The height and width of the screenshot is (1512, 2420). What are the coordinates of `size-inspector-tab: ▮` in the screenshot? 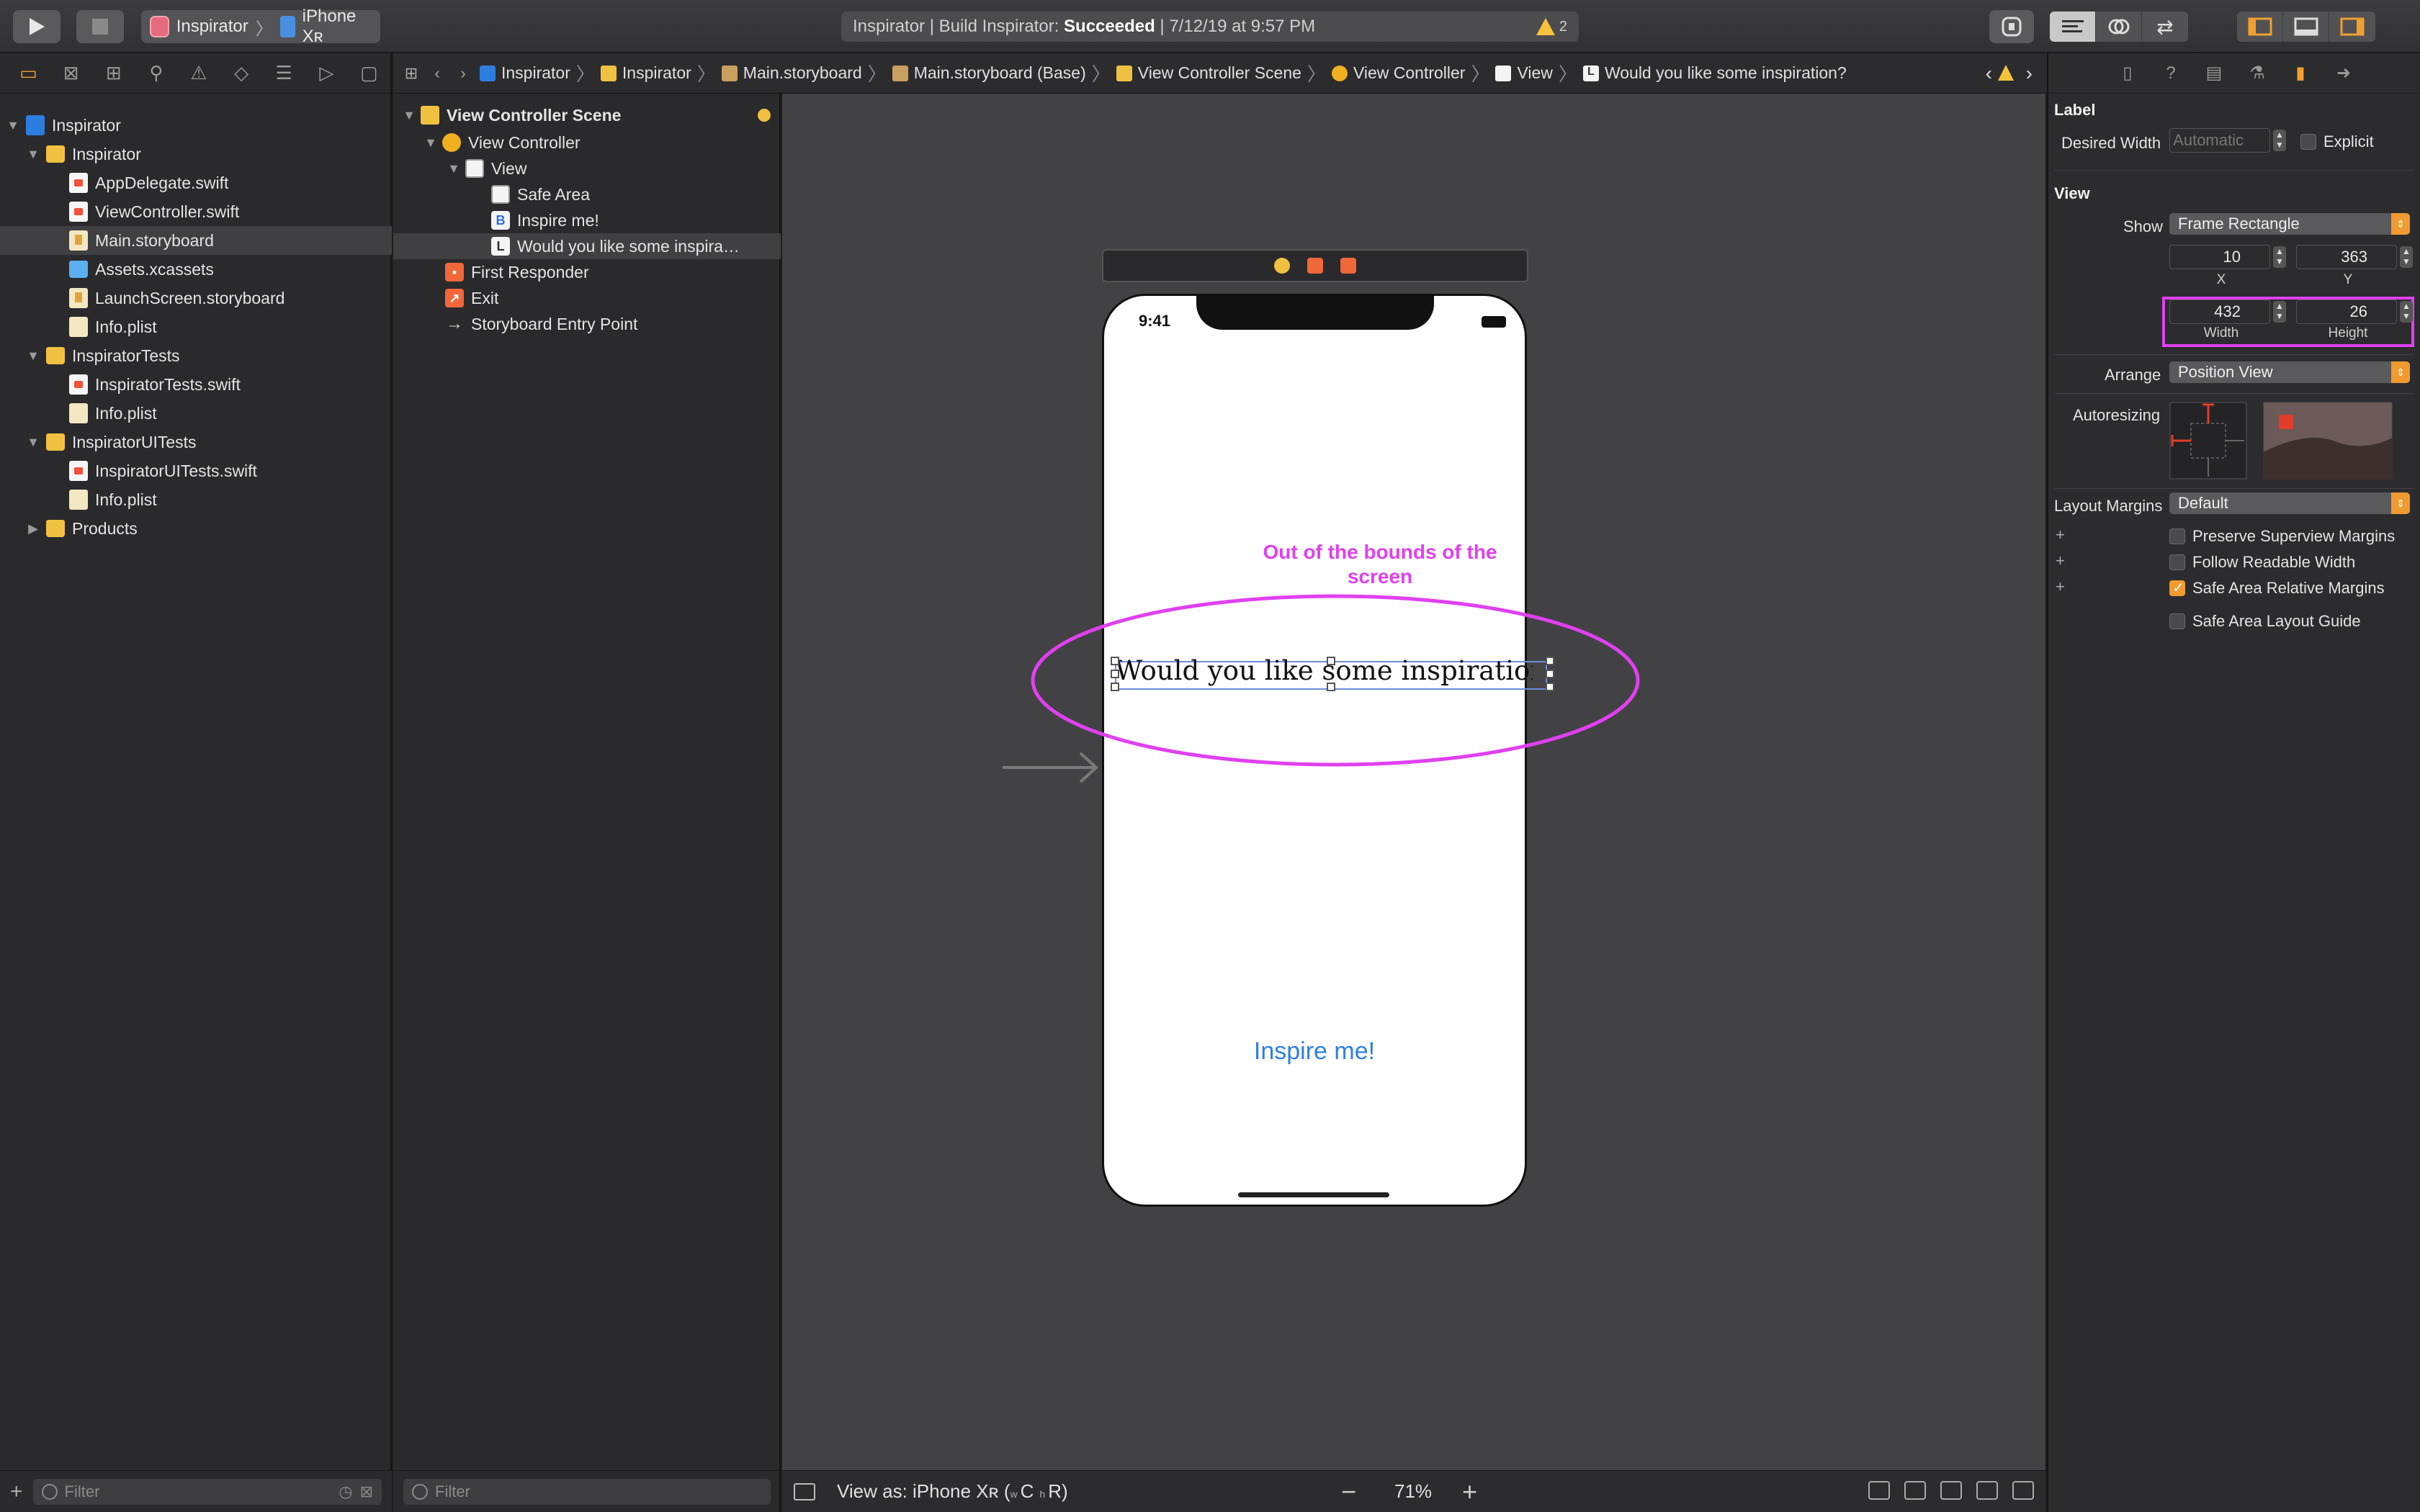 It's located at (2300, 73).